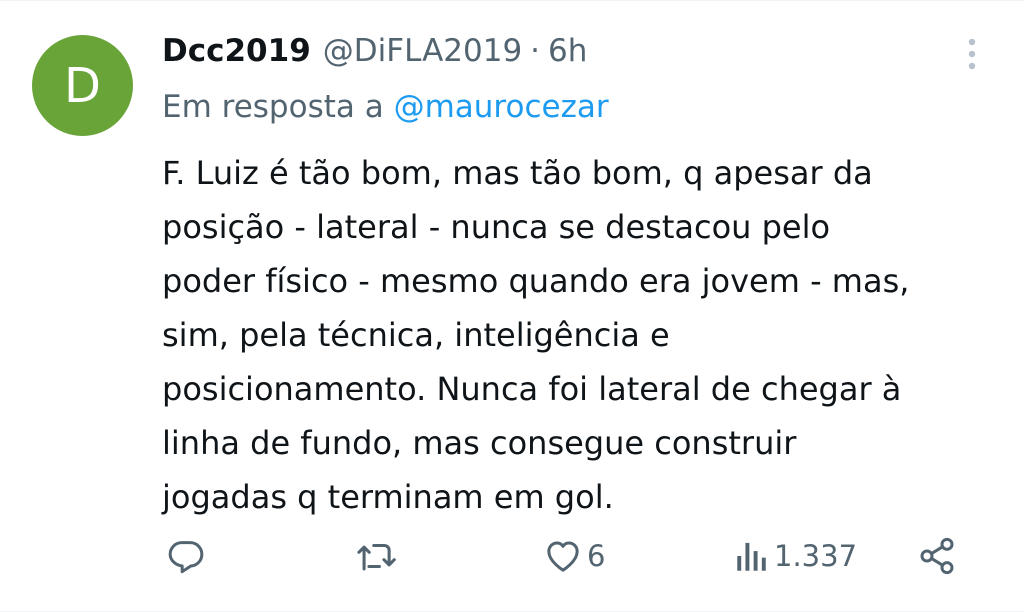  I want to click on more-options-button, so click(972, 55).